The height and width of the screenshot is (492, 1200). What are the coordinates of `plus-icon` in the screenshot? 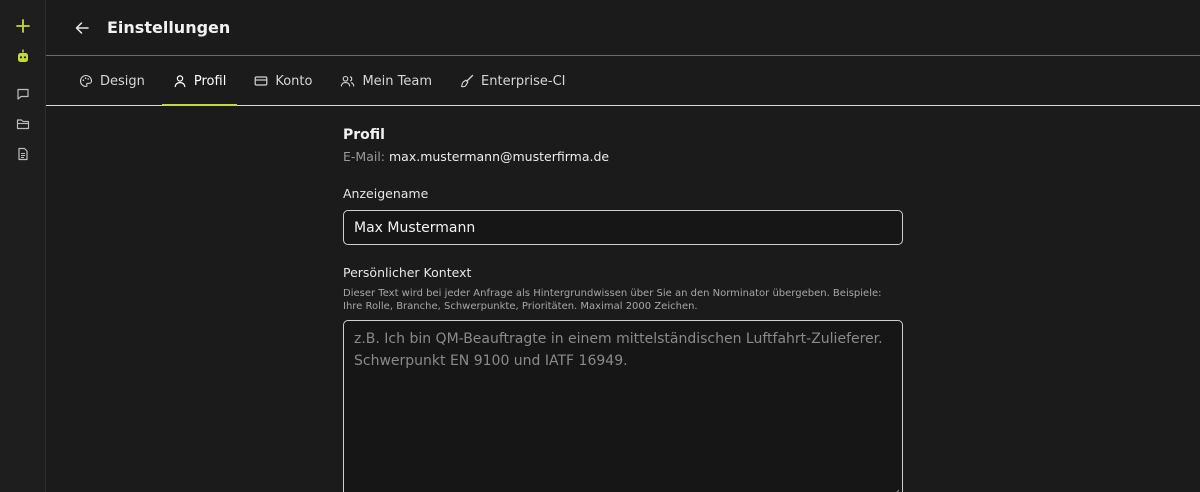 It's located at (22, 26).